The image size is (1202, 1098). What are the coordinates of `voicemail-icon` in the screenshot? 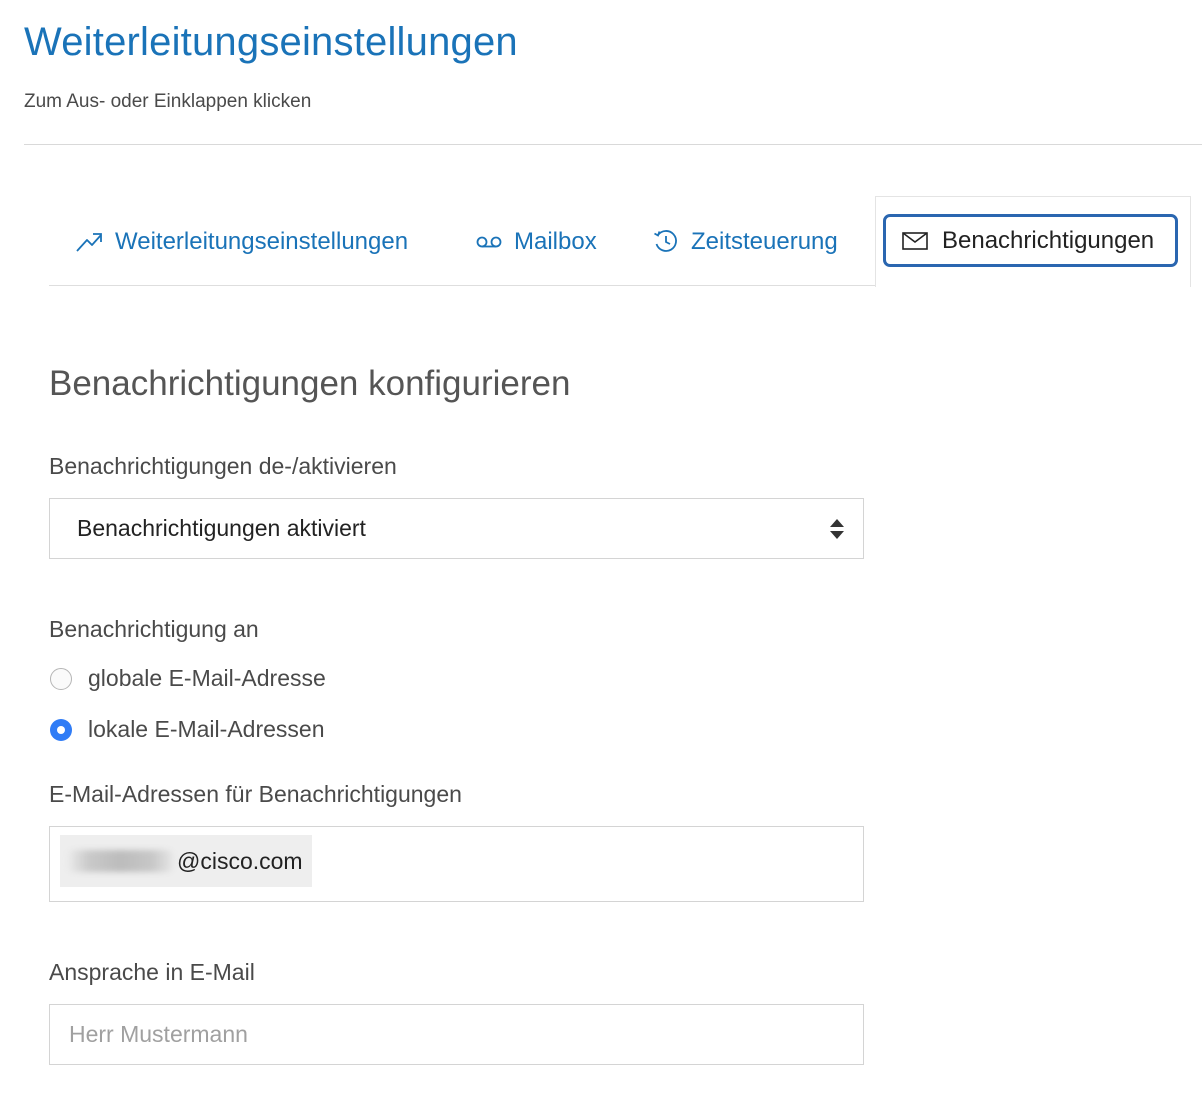 It's located at (489, 242).